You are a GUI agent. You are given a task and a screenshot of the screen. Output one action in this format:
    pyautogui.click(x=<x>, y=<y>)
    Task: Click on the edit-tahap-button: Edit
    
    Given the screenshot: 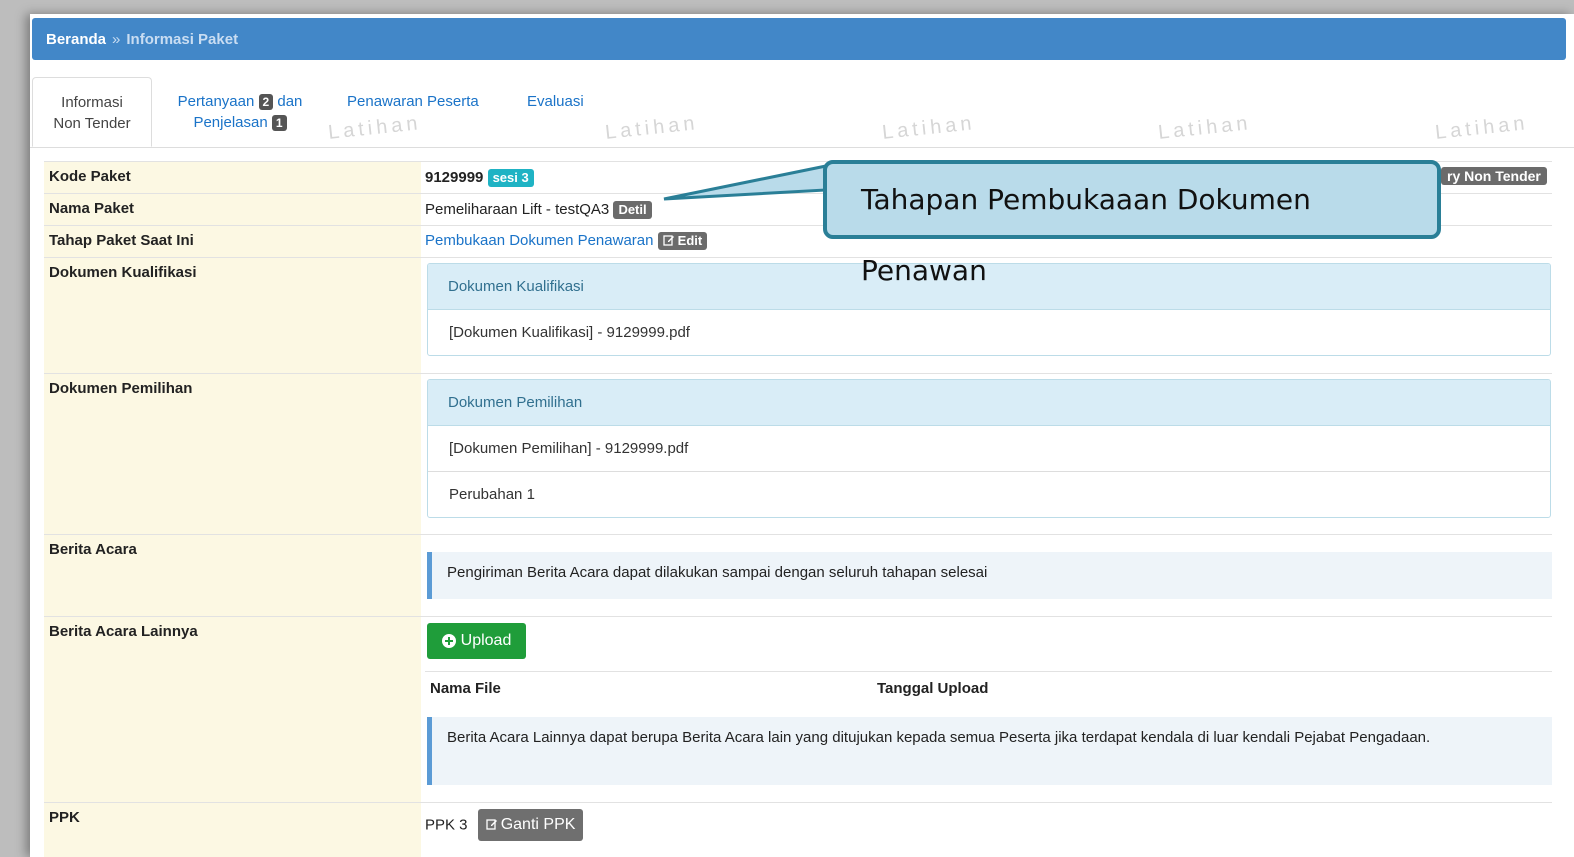 What is the action you would take?
    pyautogui.click(x=682, y=241)
    